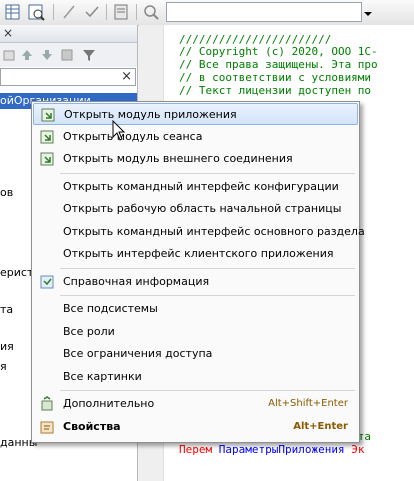  Describe the element at coordinates (110, 308) in the screenshot. I see `menu-item-label: Все подсистемы` at that location.